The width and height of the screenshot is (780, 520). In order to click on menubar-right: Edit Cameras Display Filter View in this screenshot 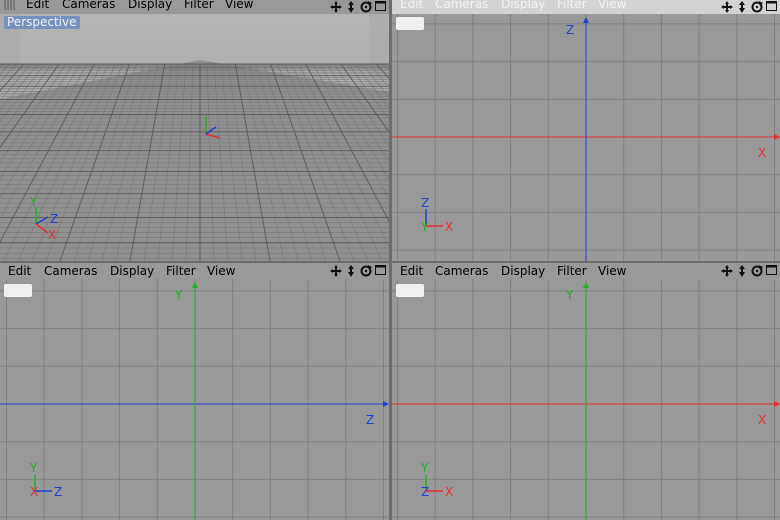, I will do `click(586, 270)`.